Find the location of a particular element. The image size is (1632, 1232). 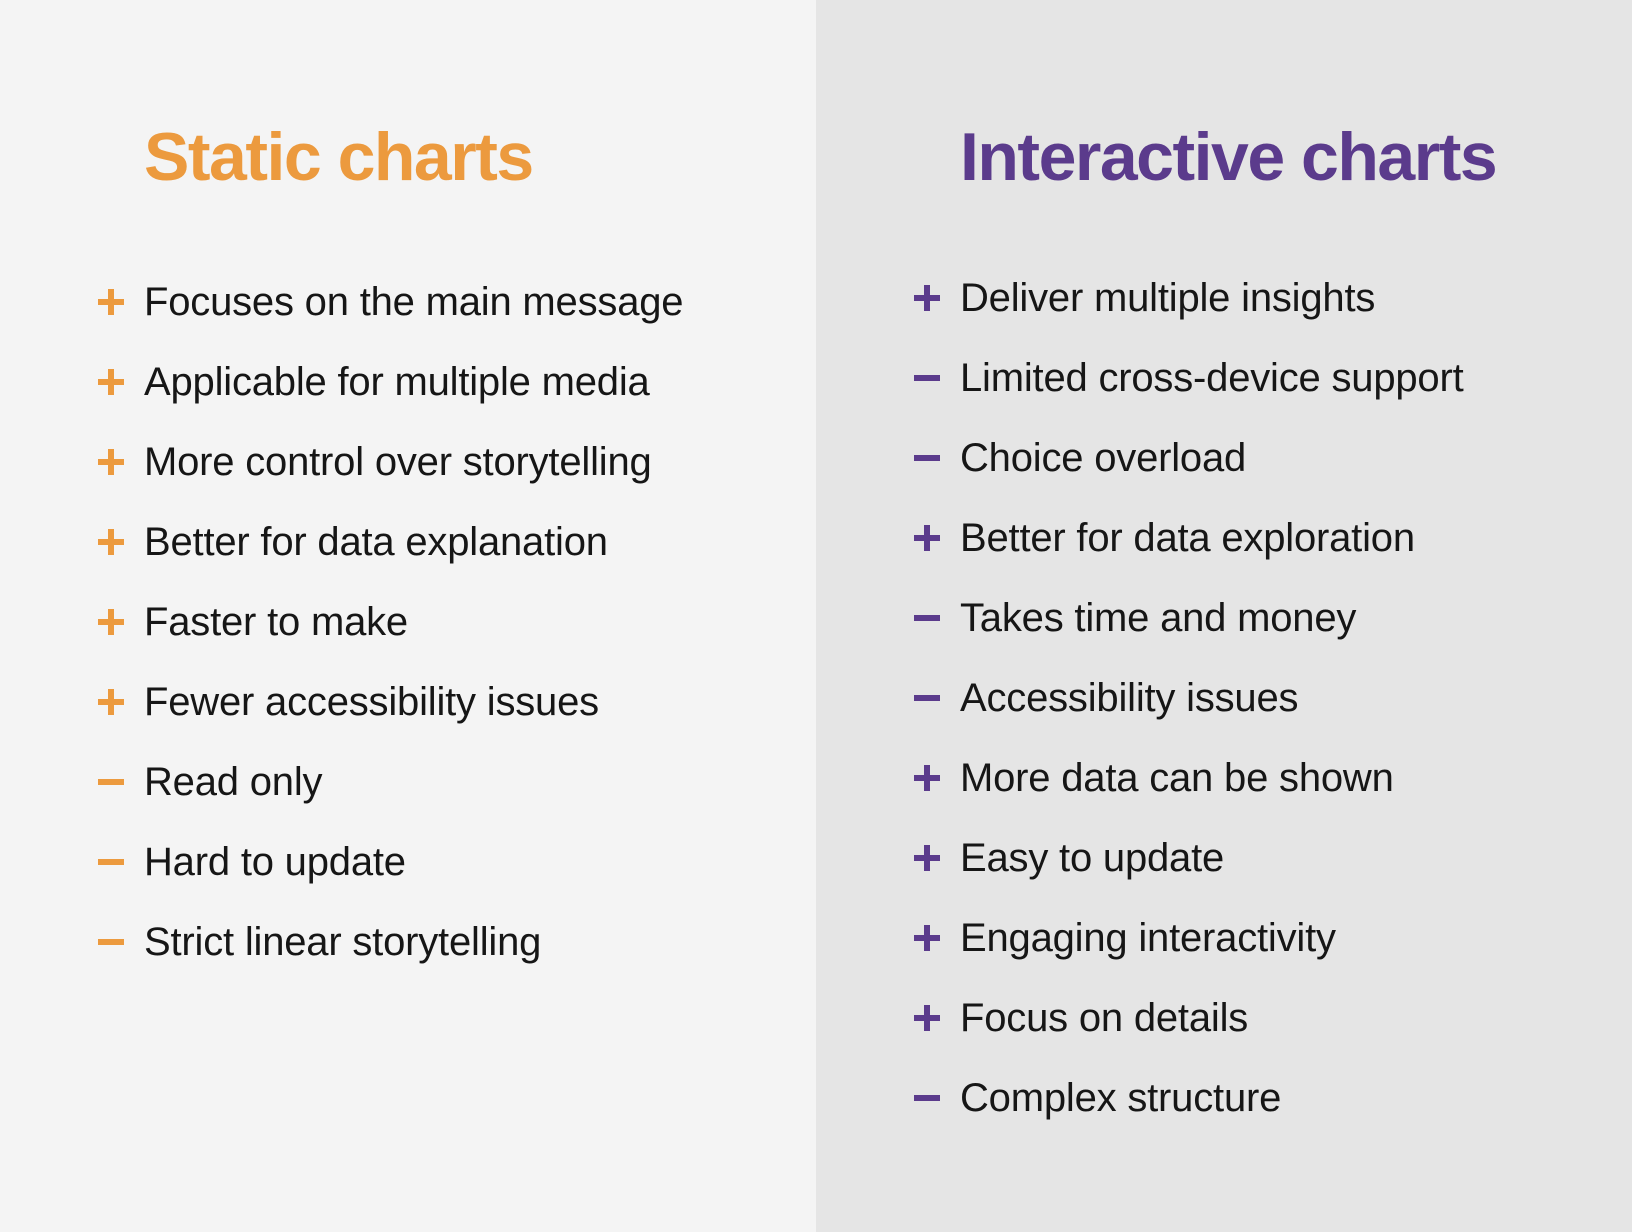

list-item: Accessibility issues is located at coordinates (1189, 698).